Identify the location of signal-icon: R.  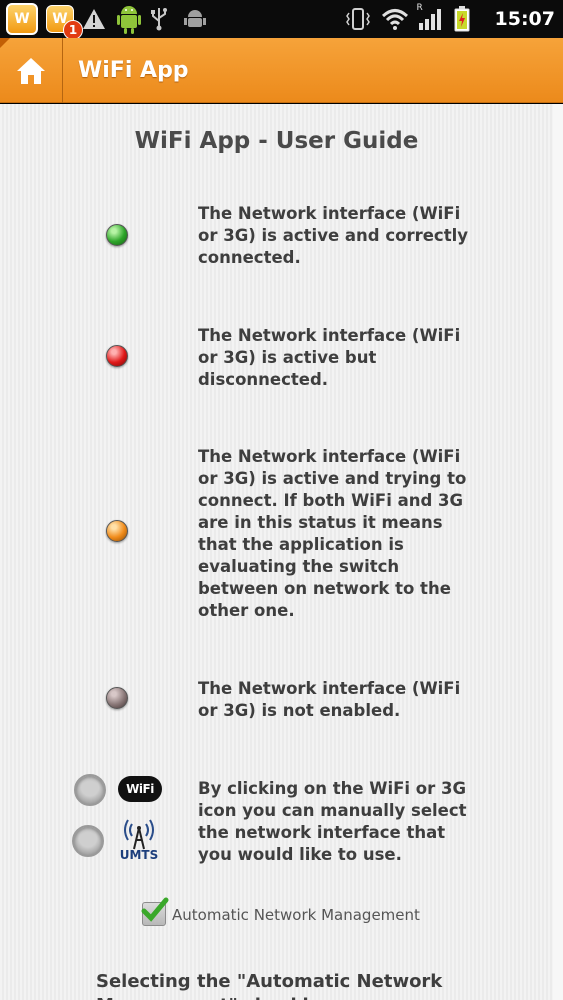
(430, 17).